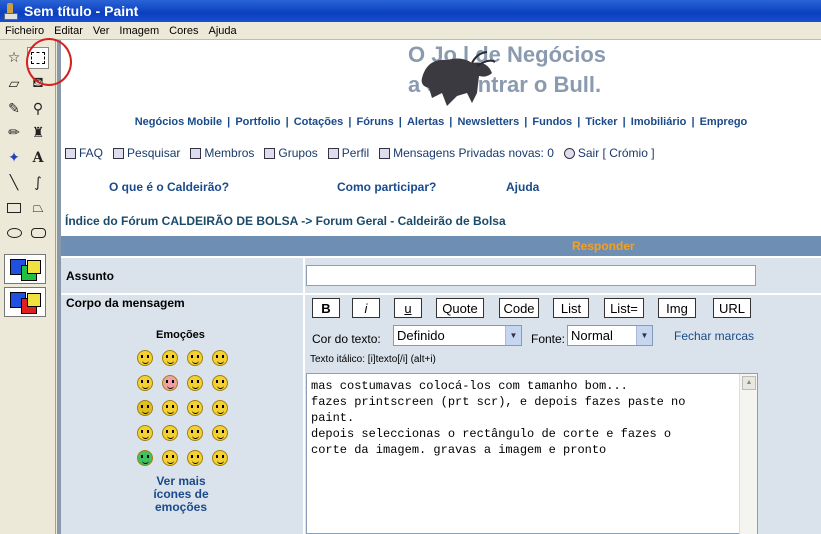  Describe the element at coordinates (14, 208) in the screenshot. I see `rectangle-tool` at that location.